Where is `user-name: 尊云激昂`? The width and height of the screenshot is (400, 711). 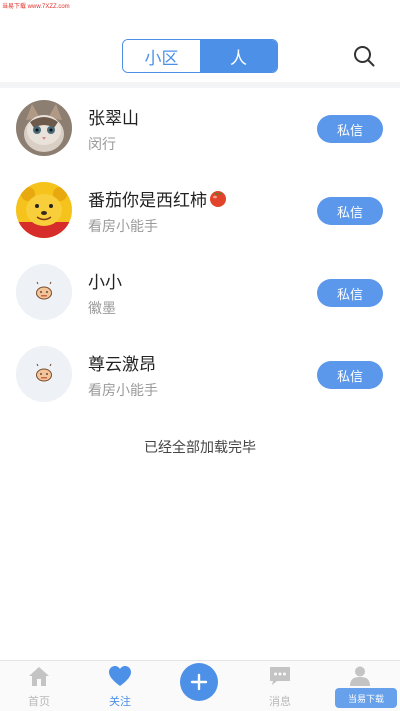 user-name: 尊云激昂 is located at coordinates (122, 365).